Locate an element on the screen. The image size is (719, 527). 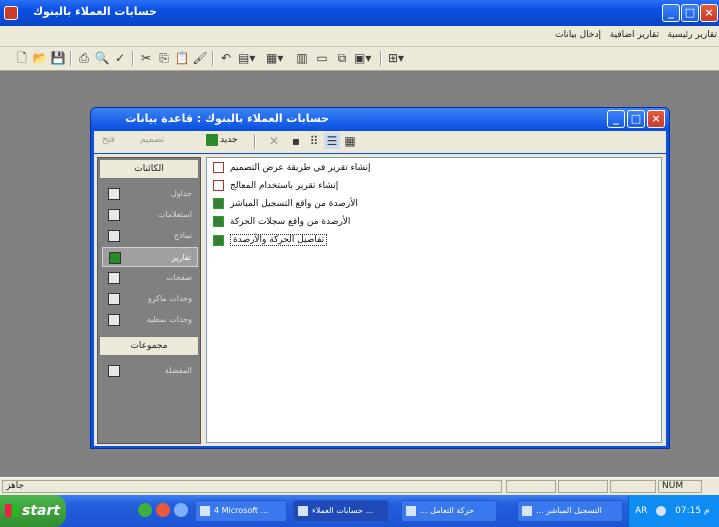
groups-header: مجموعات is located at coordinates (149, 346).